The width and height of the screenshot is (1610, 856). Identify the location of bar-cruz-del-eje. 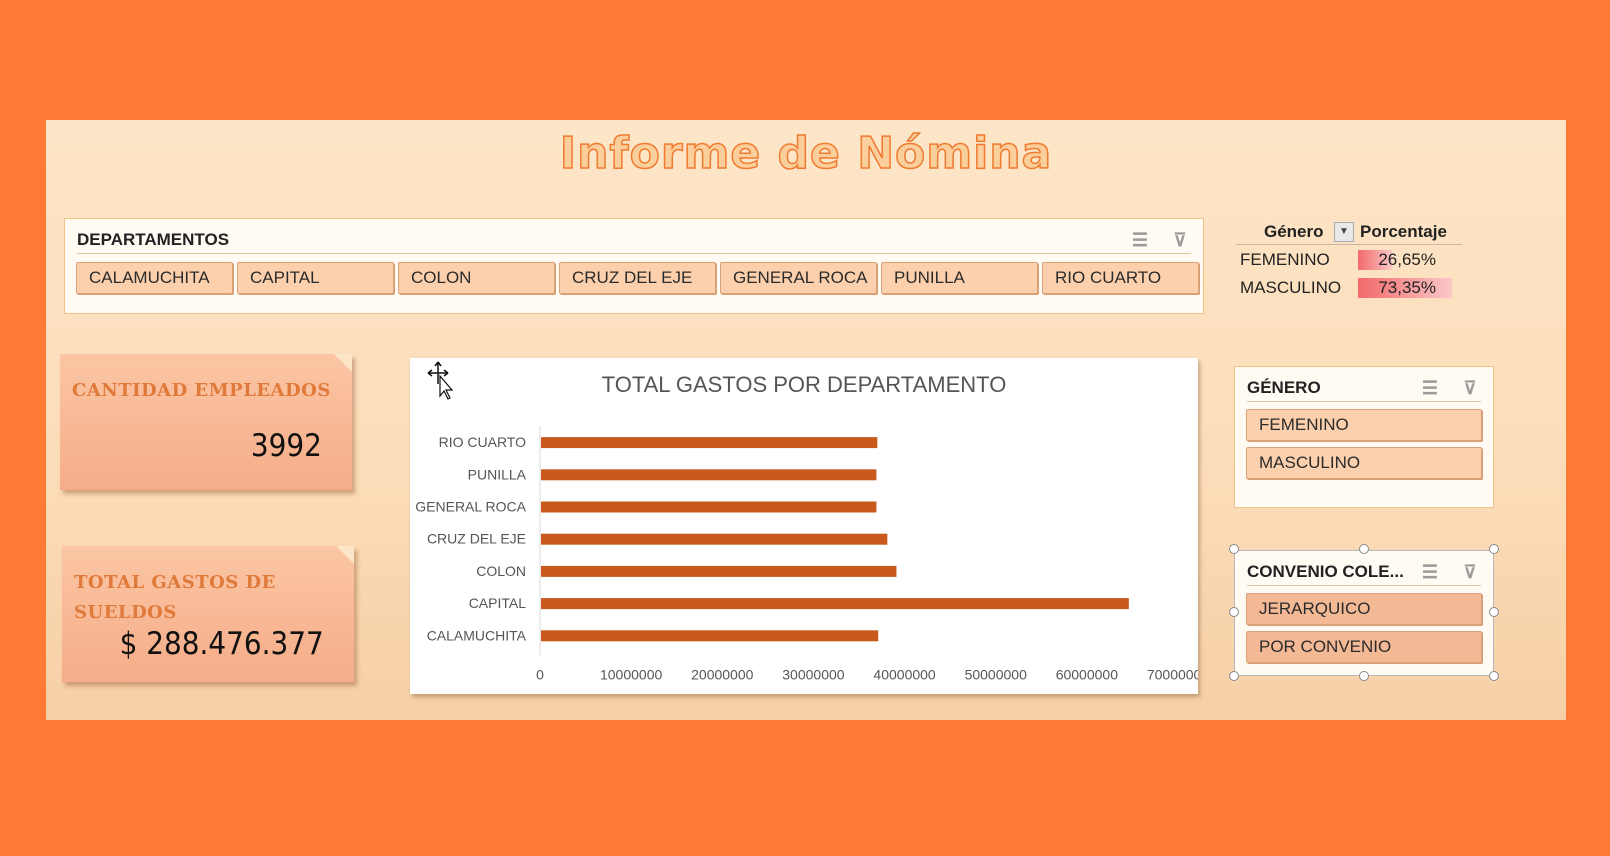
(714, 539).